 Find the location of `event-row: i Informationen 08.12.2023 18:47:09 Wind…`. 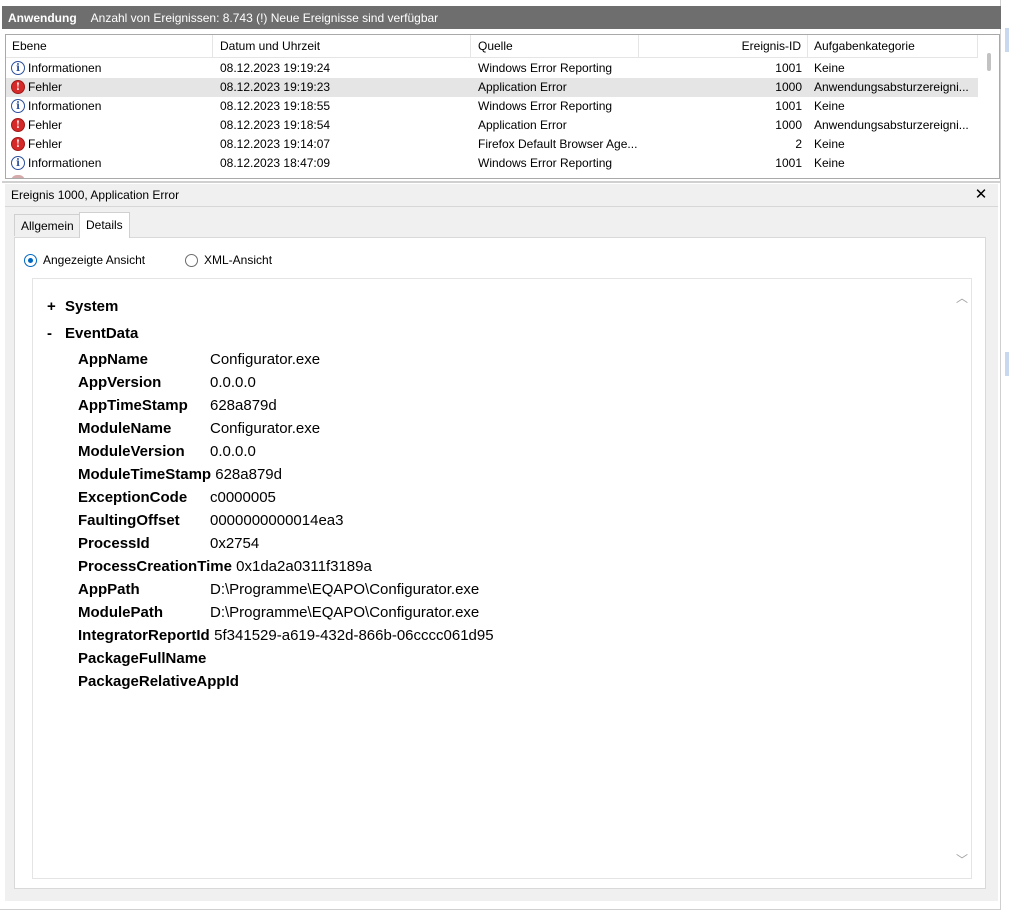

event-row: i Informationen 08.12.2023 18:47:09 Wind… is located at coordinates (492, 163).